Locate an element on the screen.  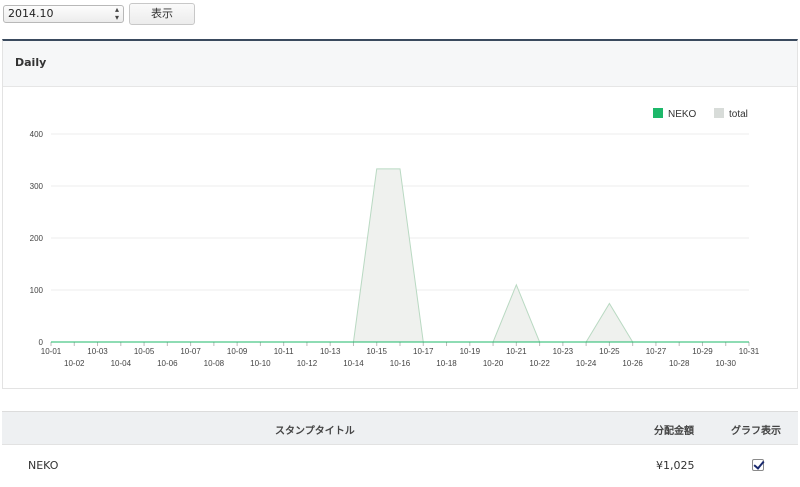
x-tick-label: 10-24 is located at coordinates (586, 363).